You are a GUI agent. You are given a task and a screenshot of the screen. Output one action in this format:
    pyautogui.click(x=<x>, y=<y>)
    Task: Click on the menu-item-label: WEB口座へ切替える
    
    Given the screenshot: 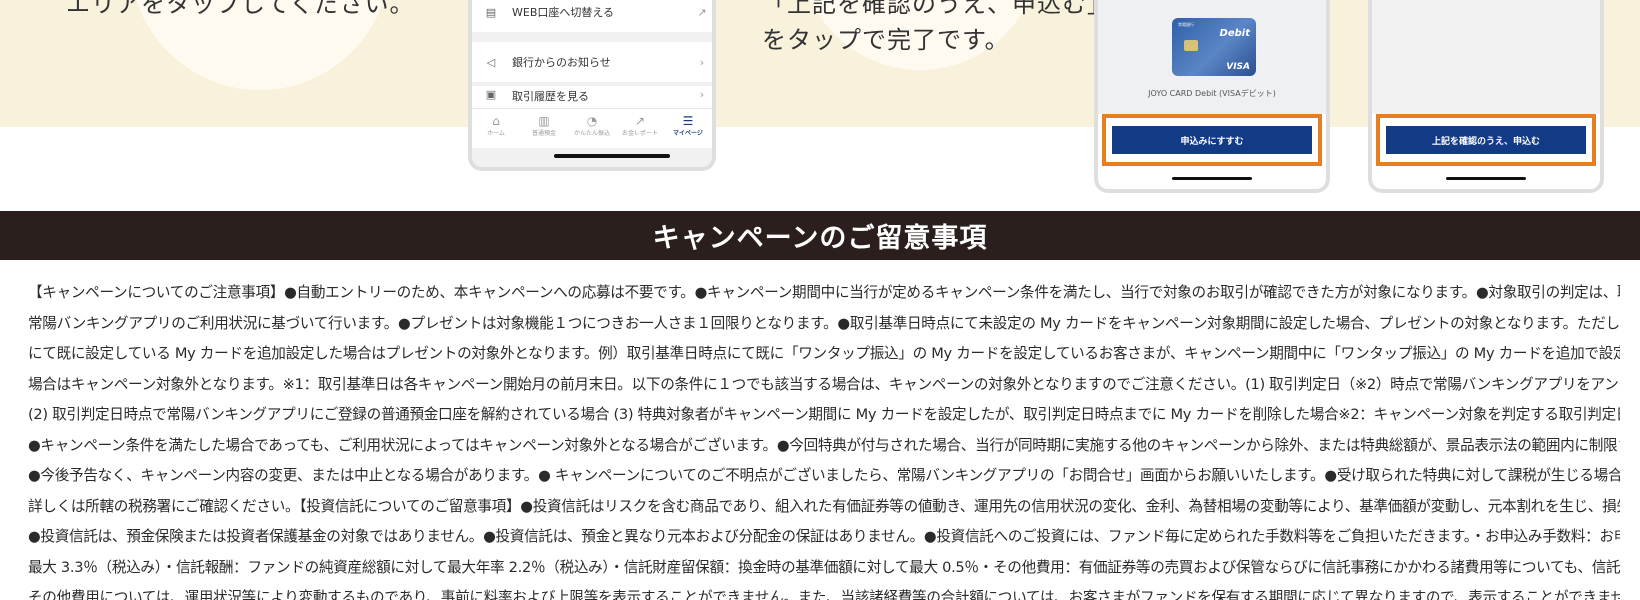 What is the action you would take?
    pyautogui.click(x=563, y=12)
    